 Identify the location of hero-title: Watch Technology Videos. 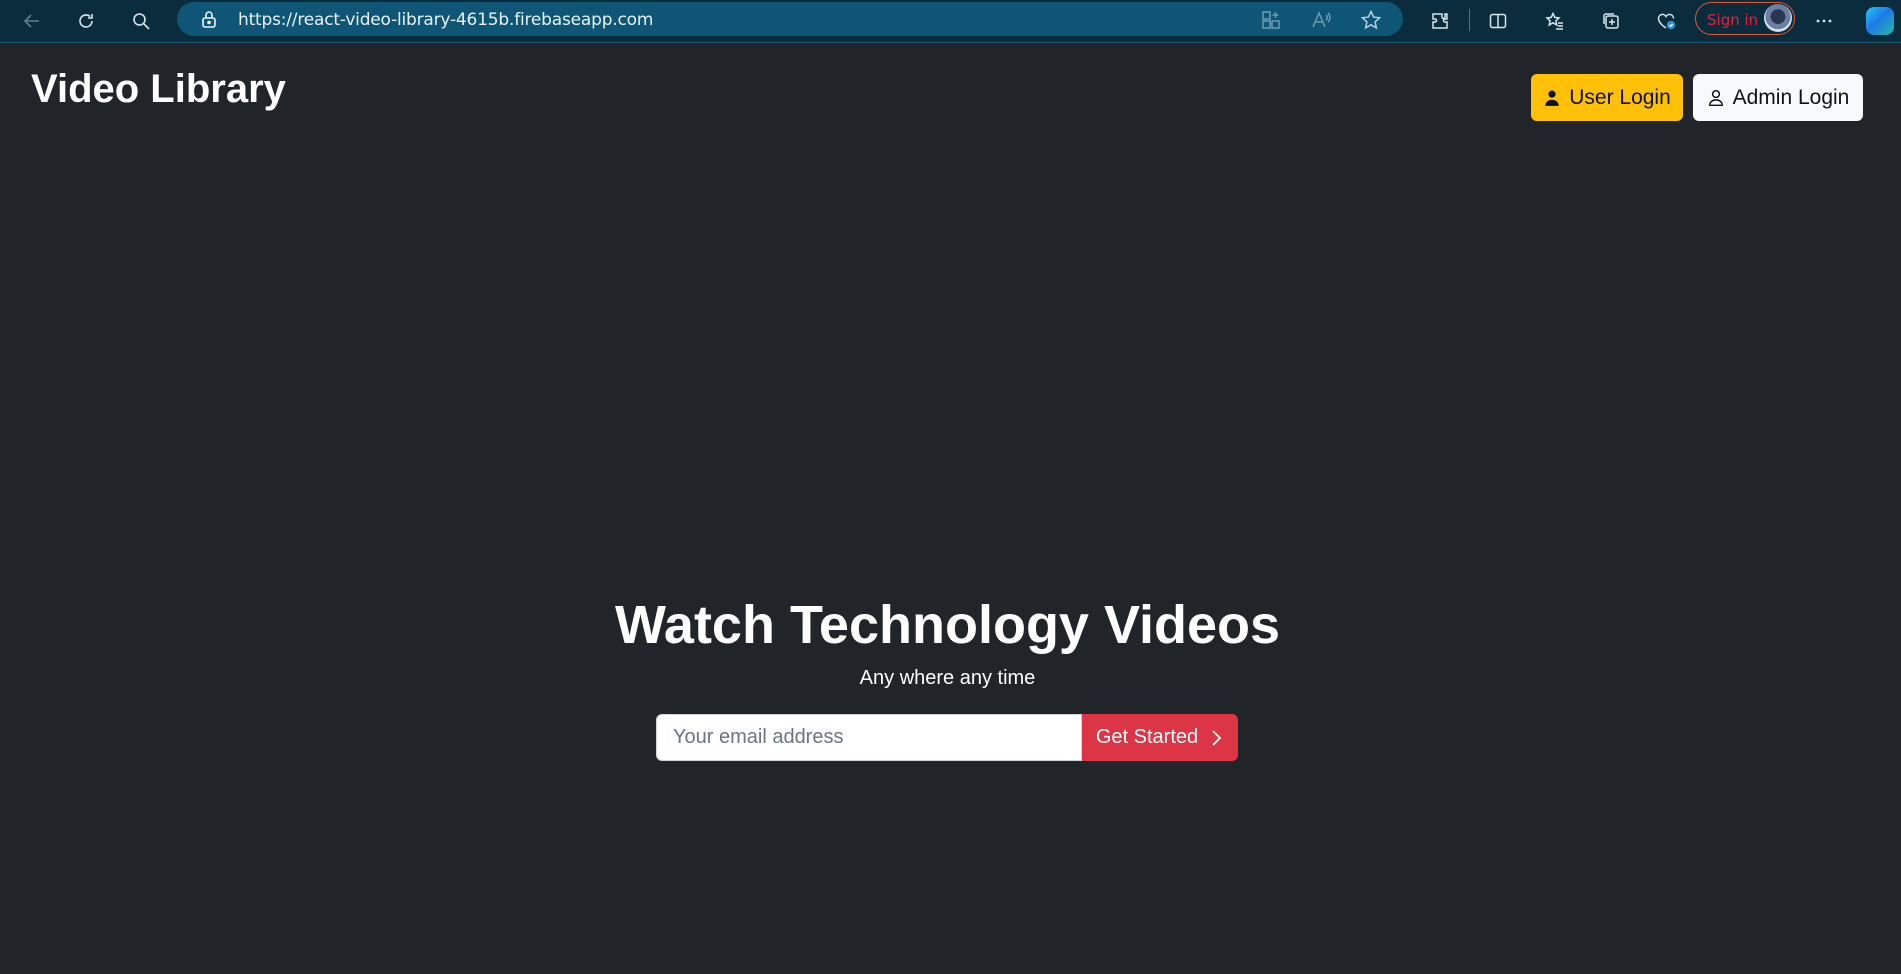
(947, 625).